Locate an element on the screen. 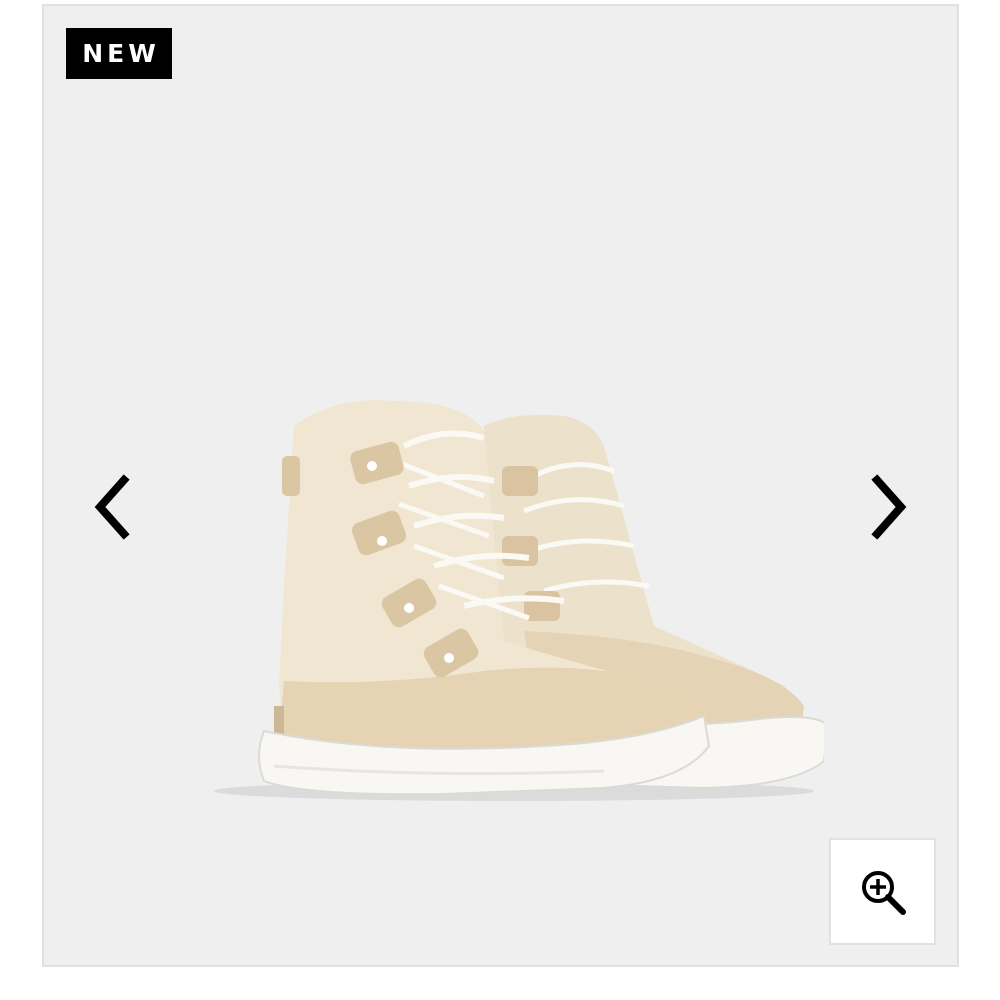 This screenshot has width=1000, height=1000. chevron-right-icon is located at coordinates (889, 507).